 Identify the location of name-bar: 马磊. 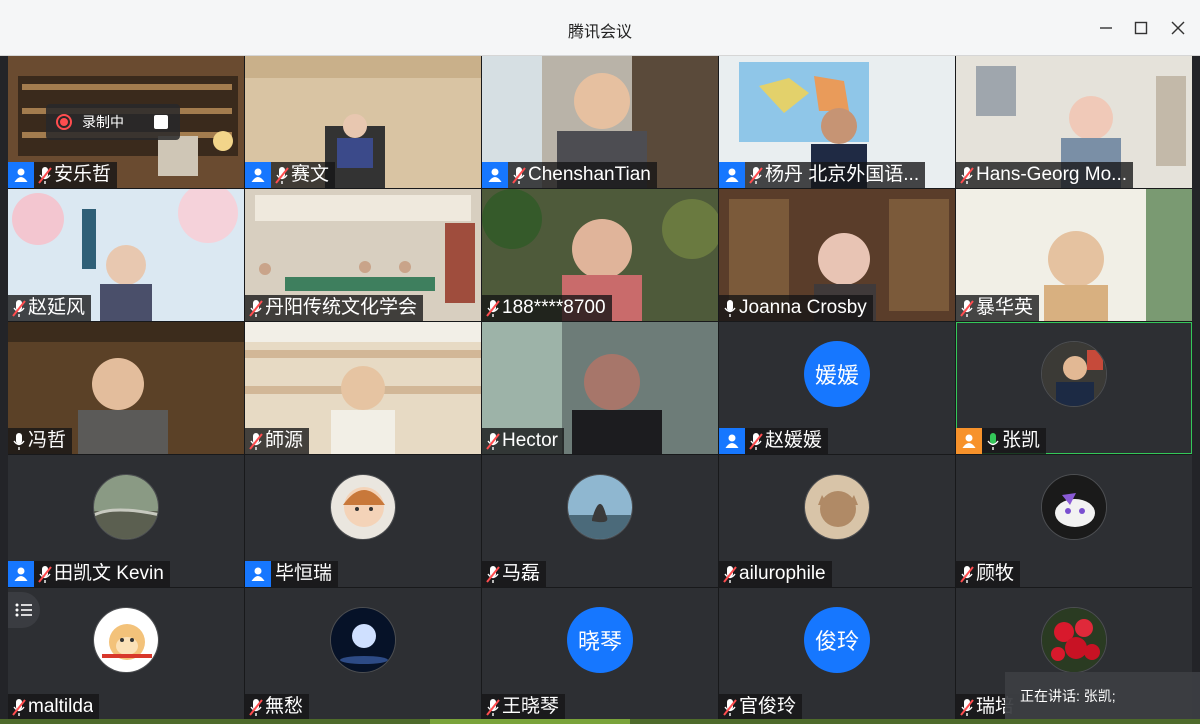
(514, 574).